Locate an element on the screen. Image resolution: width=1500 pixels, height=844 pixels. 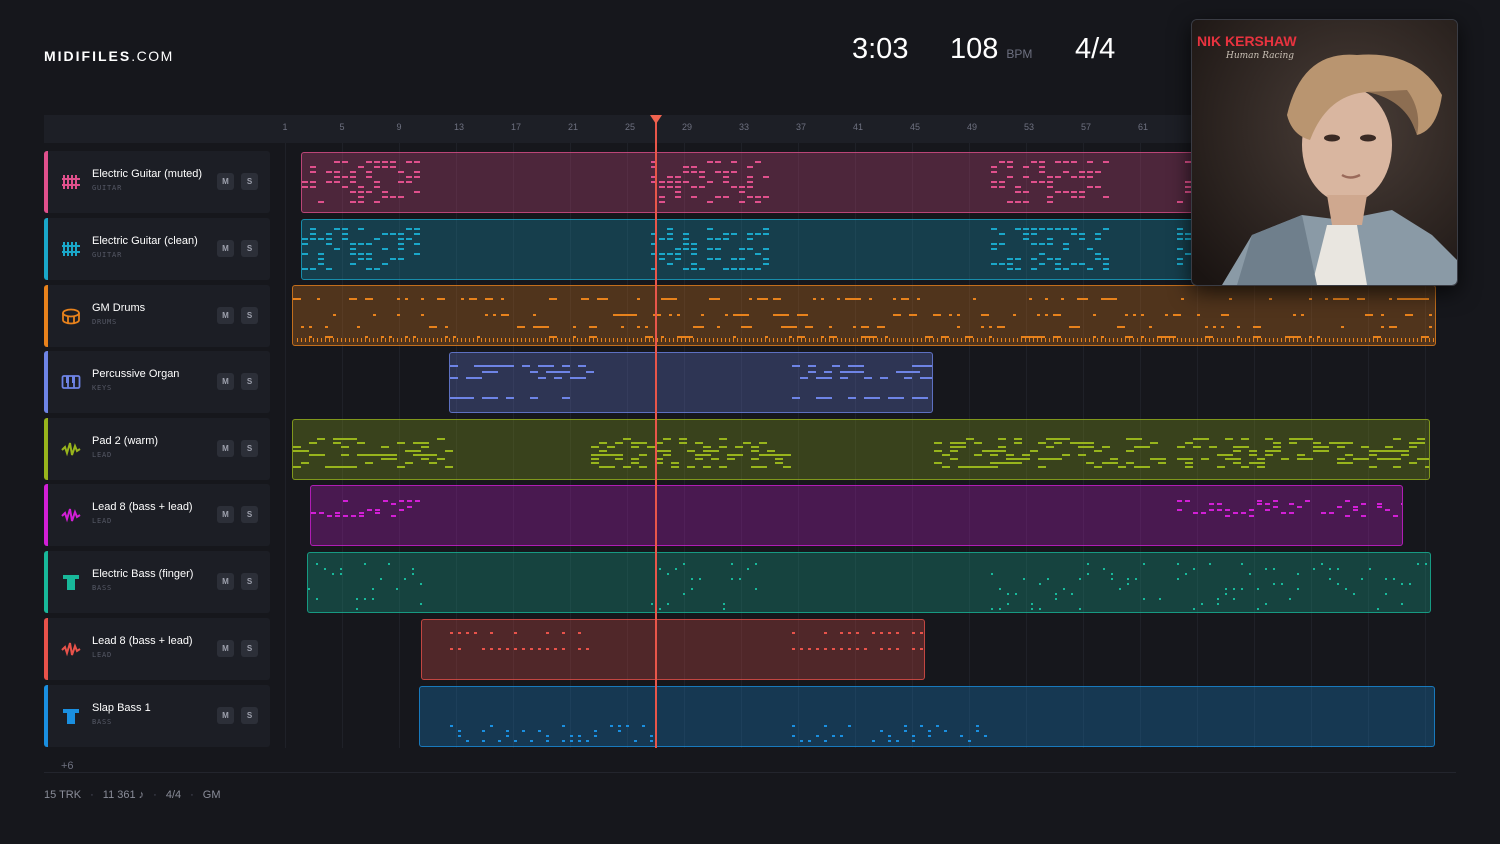
ruler-tick: 25 is located at coordinates (630, 127).